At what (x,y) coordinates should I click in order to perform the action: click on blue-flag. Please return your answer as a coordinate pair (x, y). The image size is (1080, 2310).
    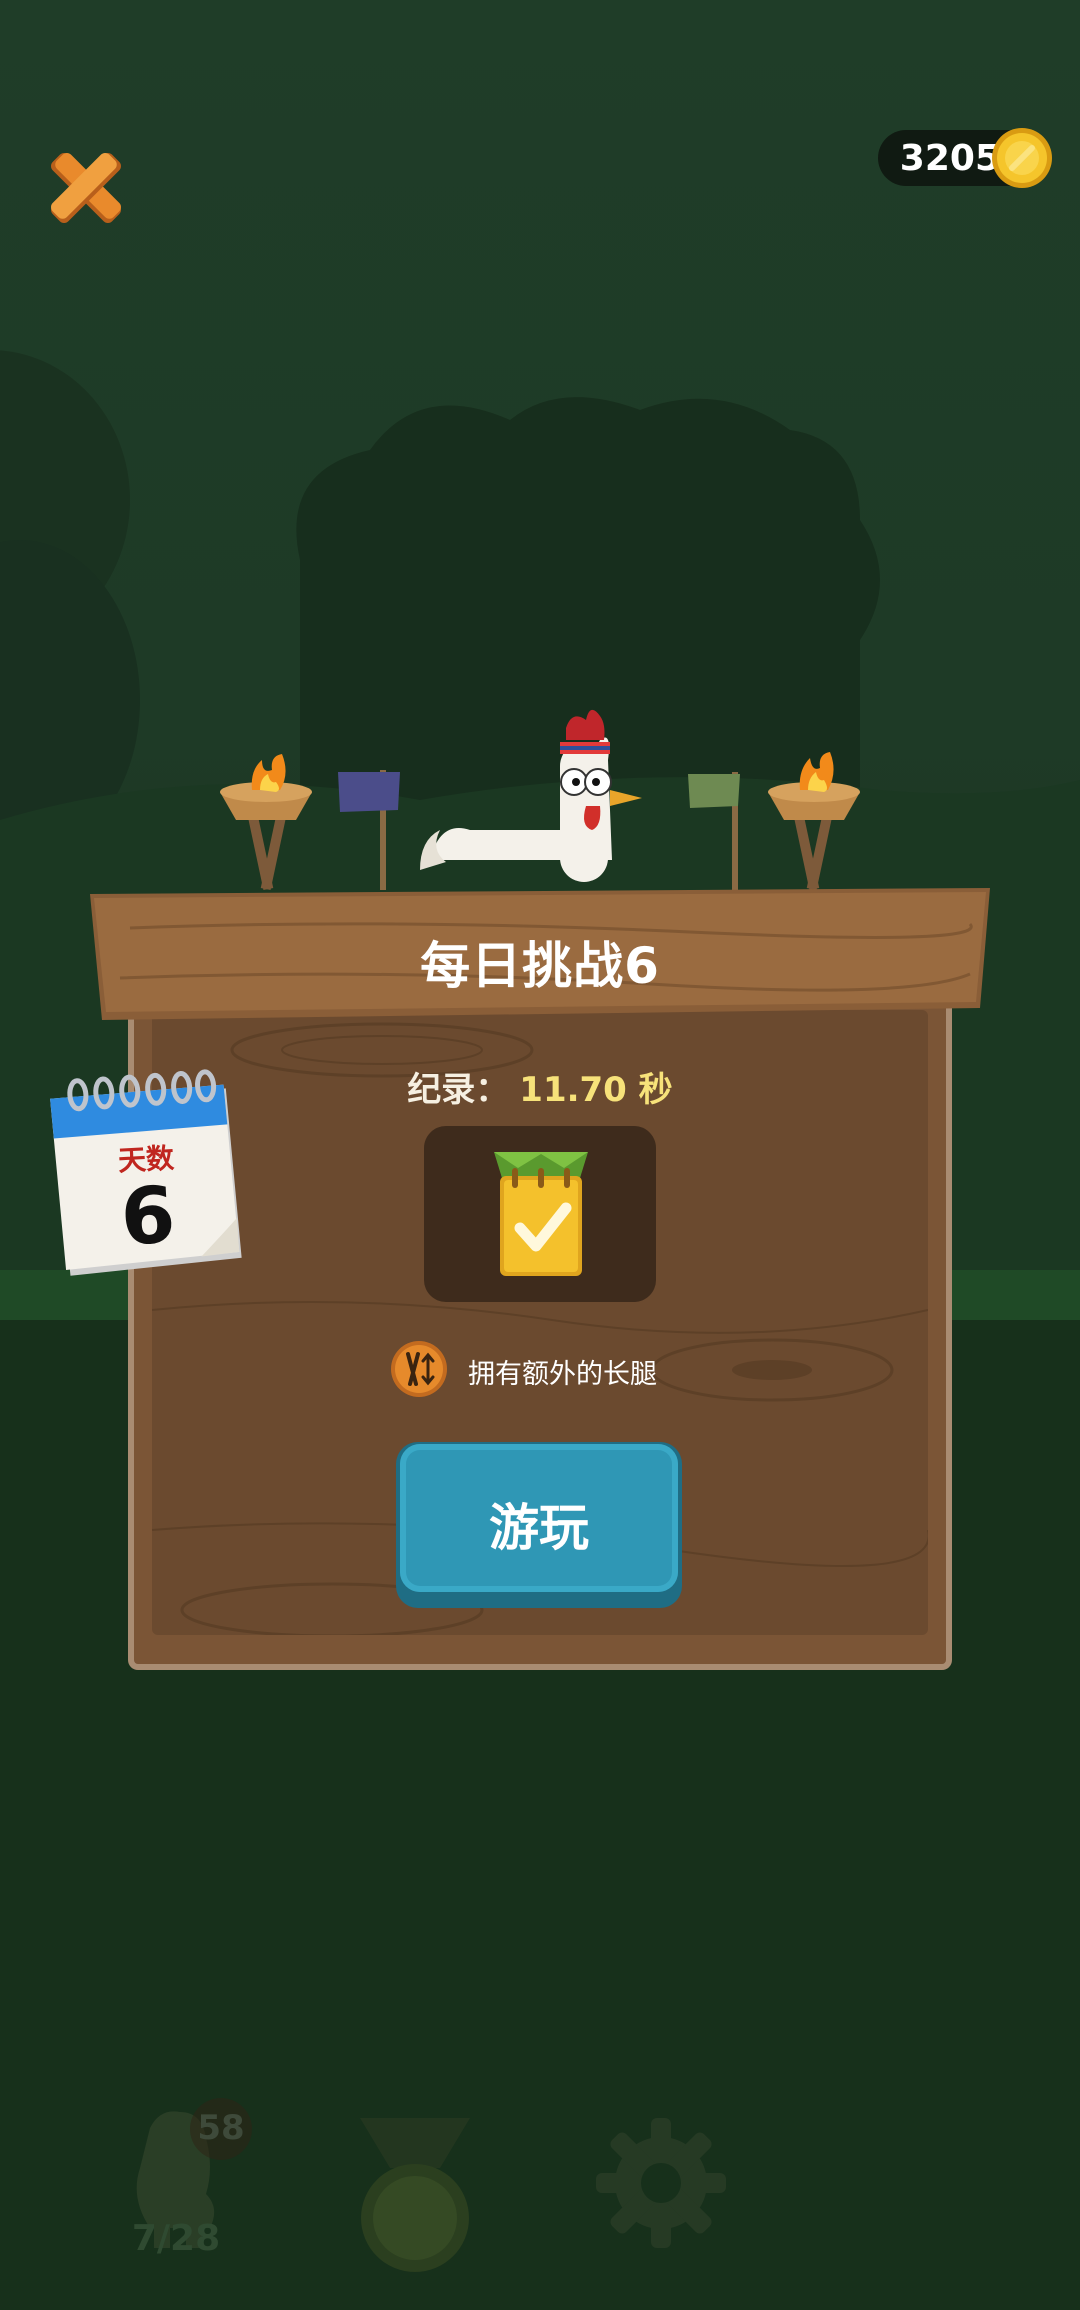
    Looking at the image, I should click on (369, 830).